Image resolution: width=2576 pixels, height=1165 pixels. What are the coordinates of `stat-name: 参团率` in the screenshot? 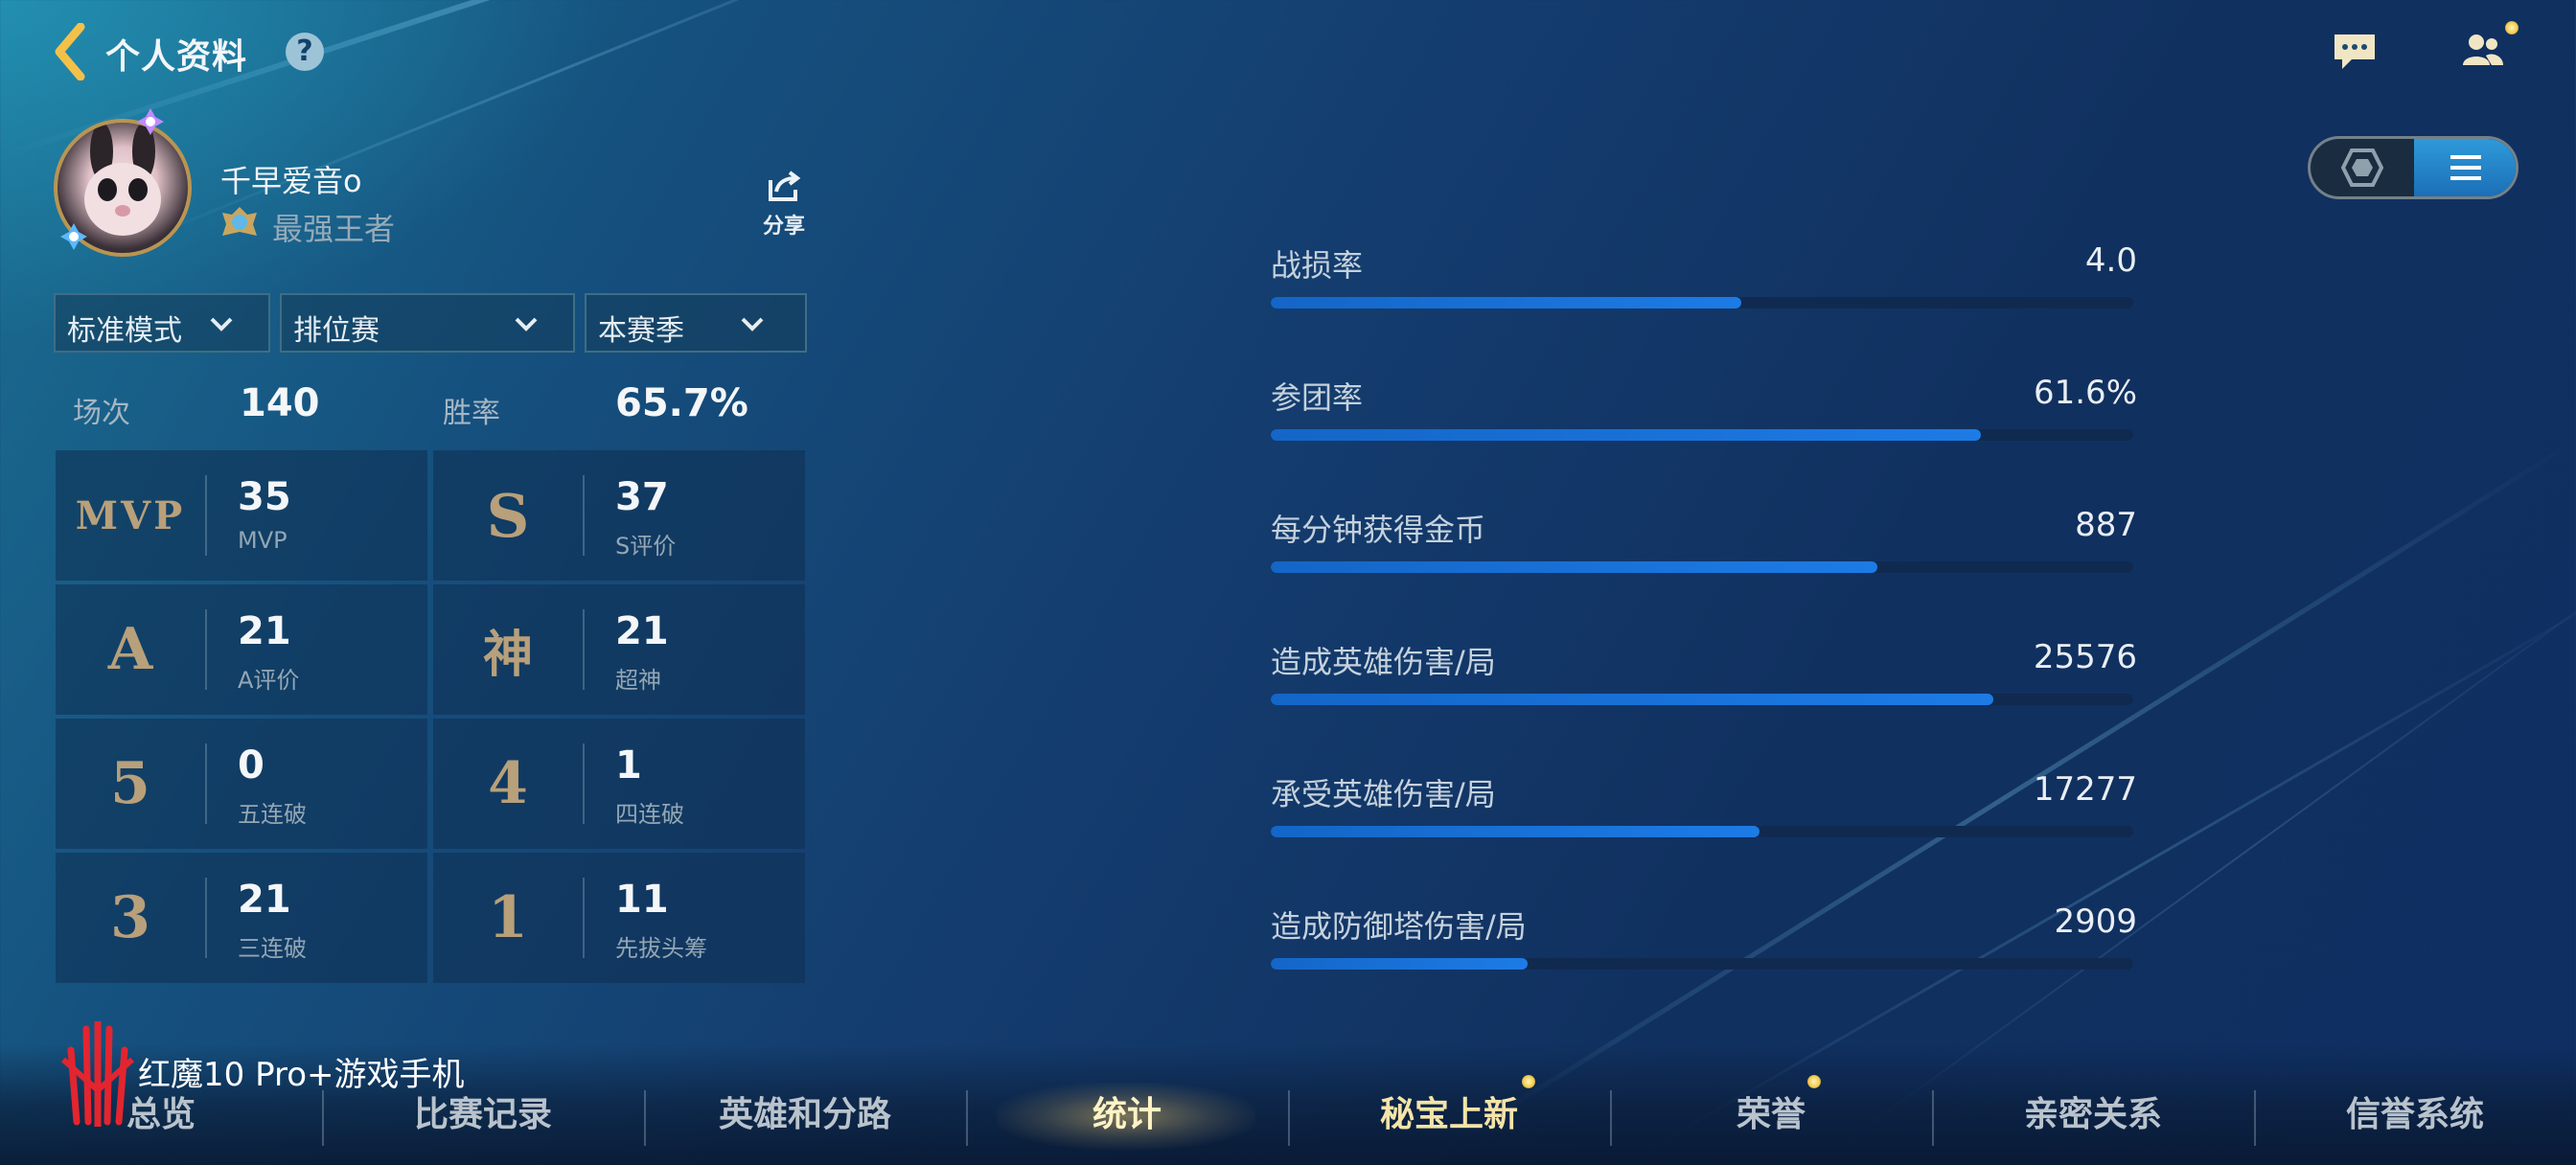 It's located at (1318, 398).